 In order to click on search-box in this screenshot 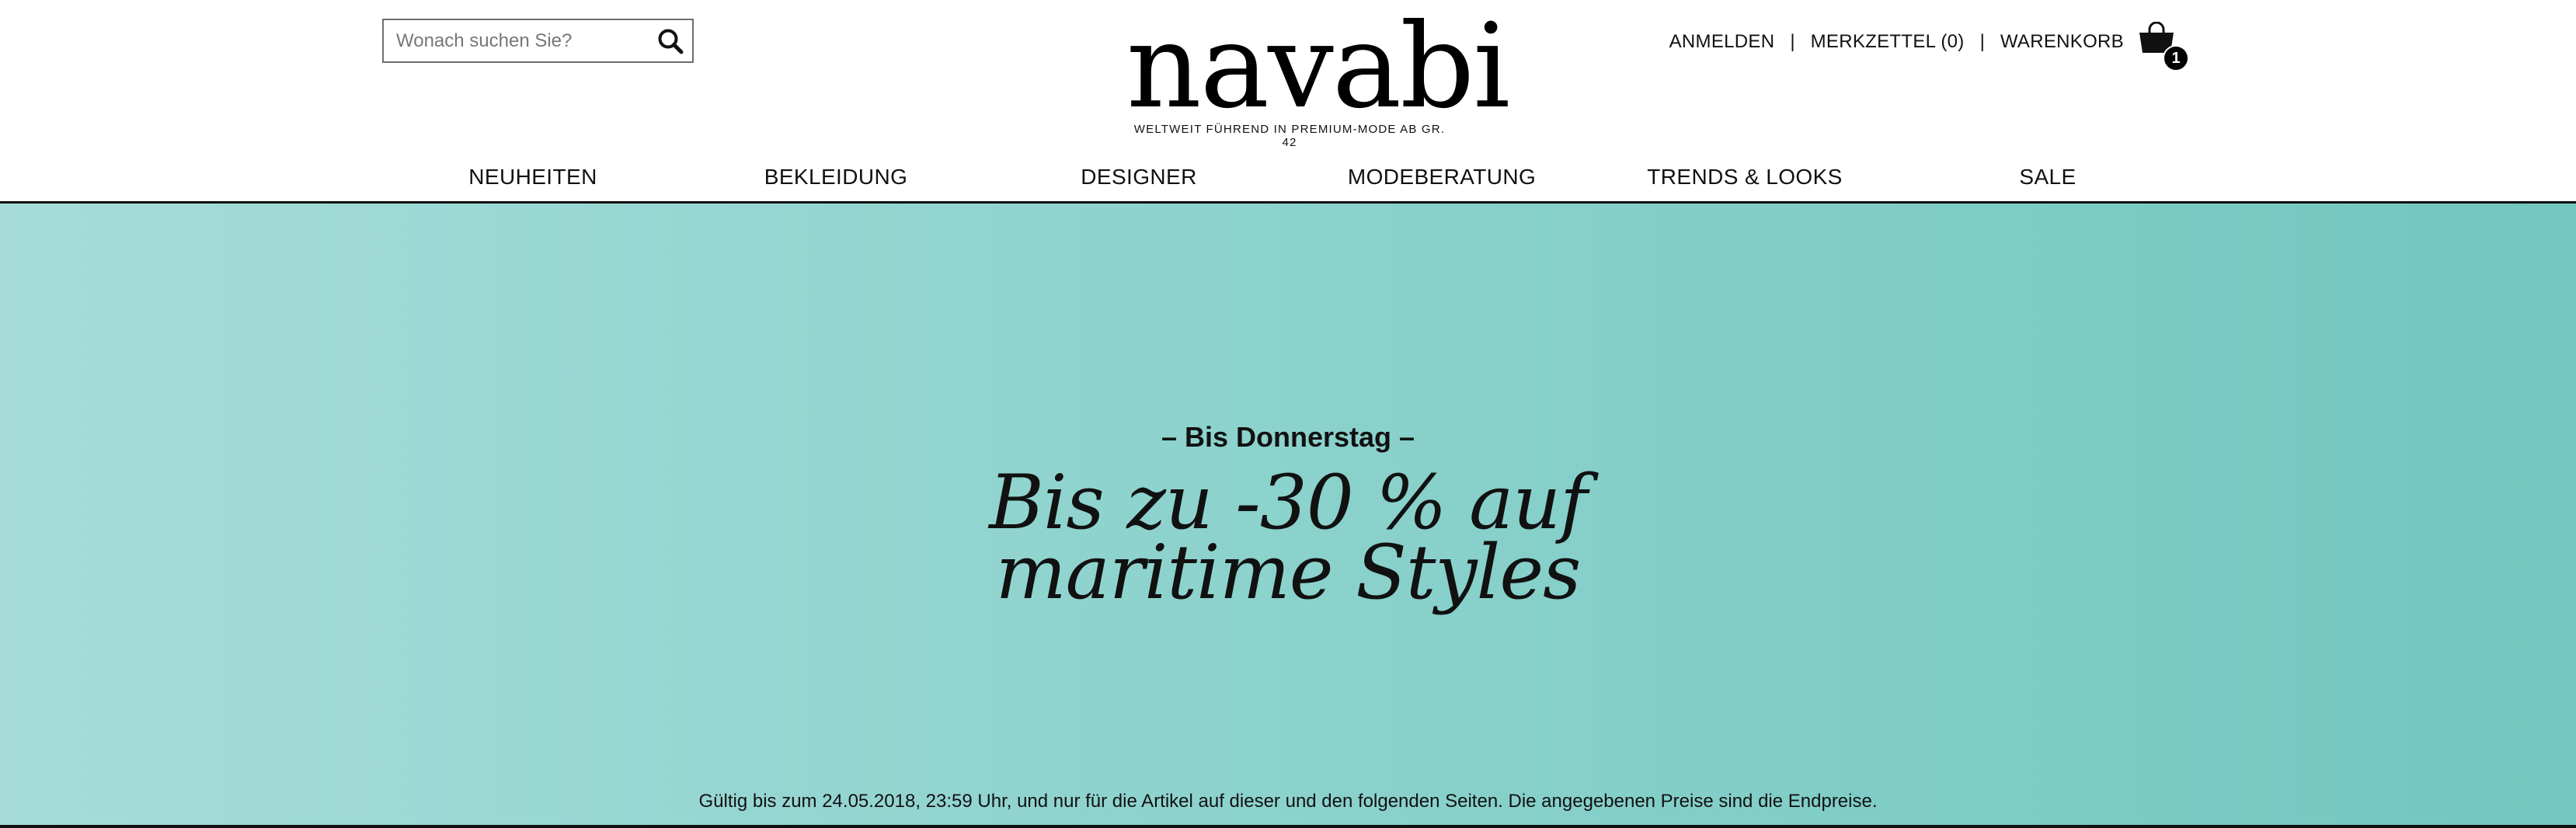, I will do `click(538, 41)`.